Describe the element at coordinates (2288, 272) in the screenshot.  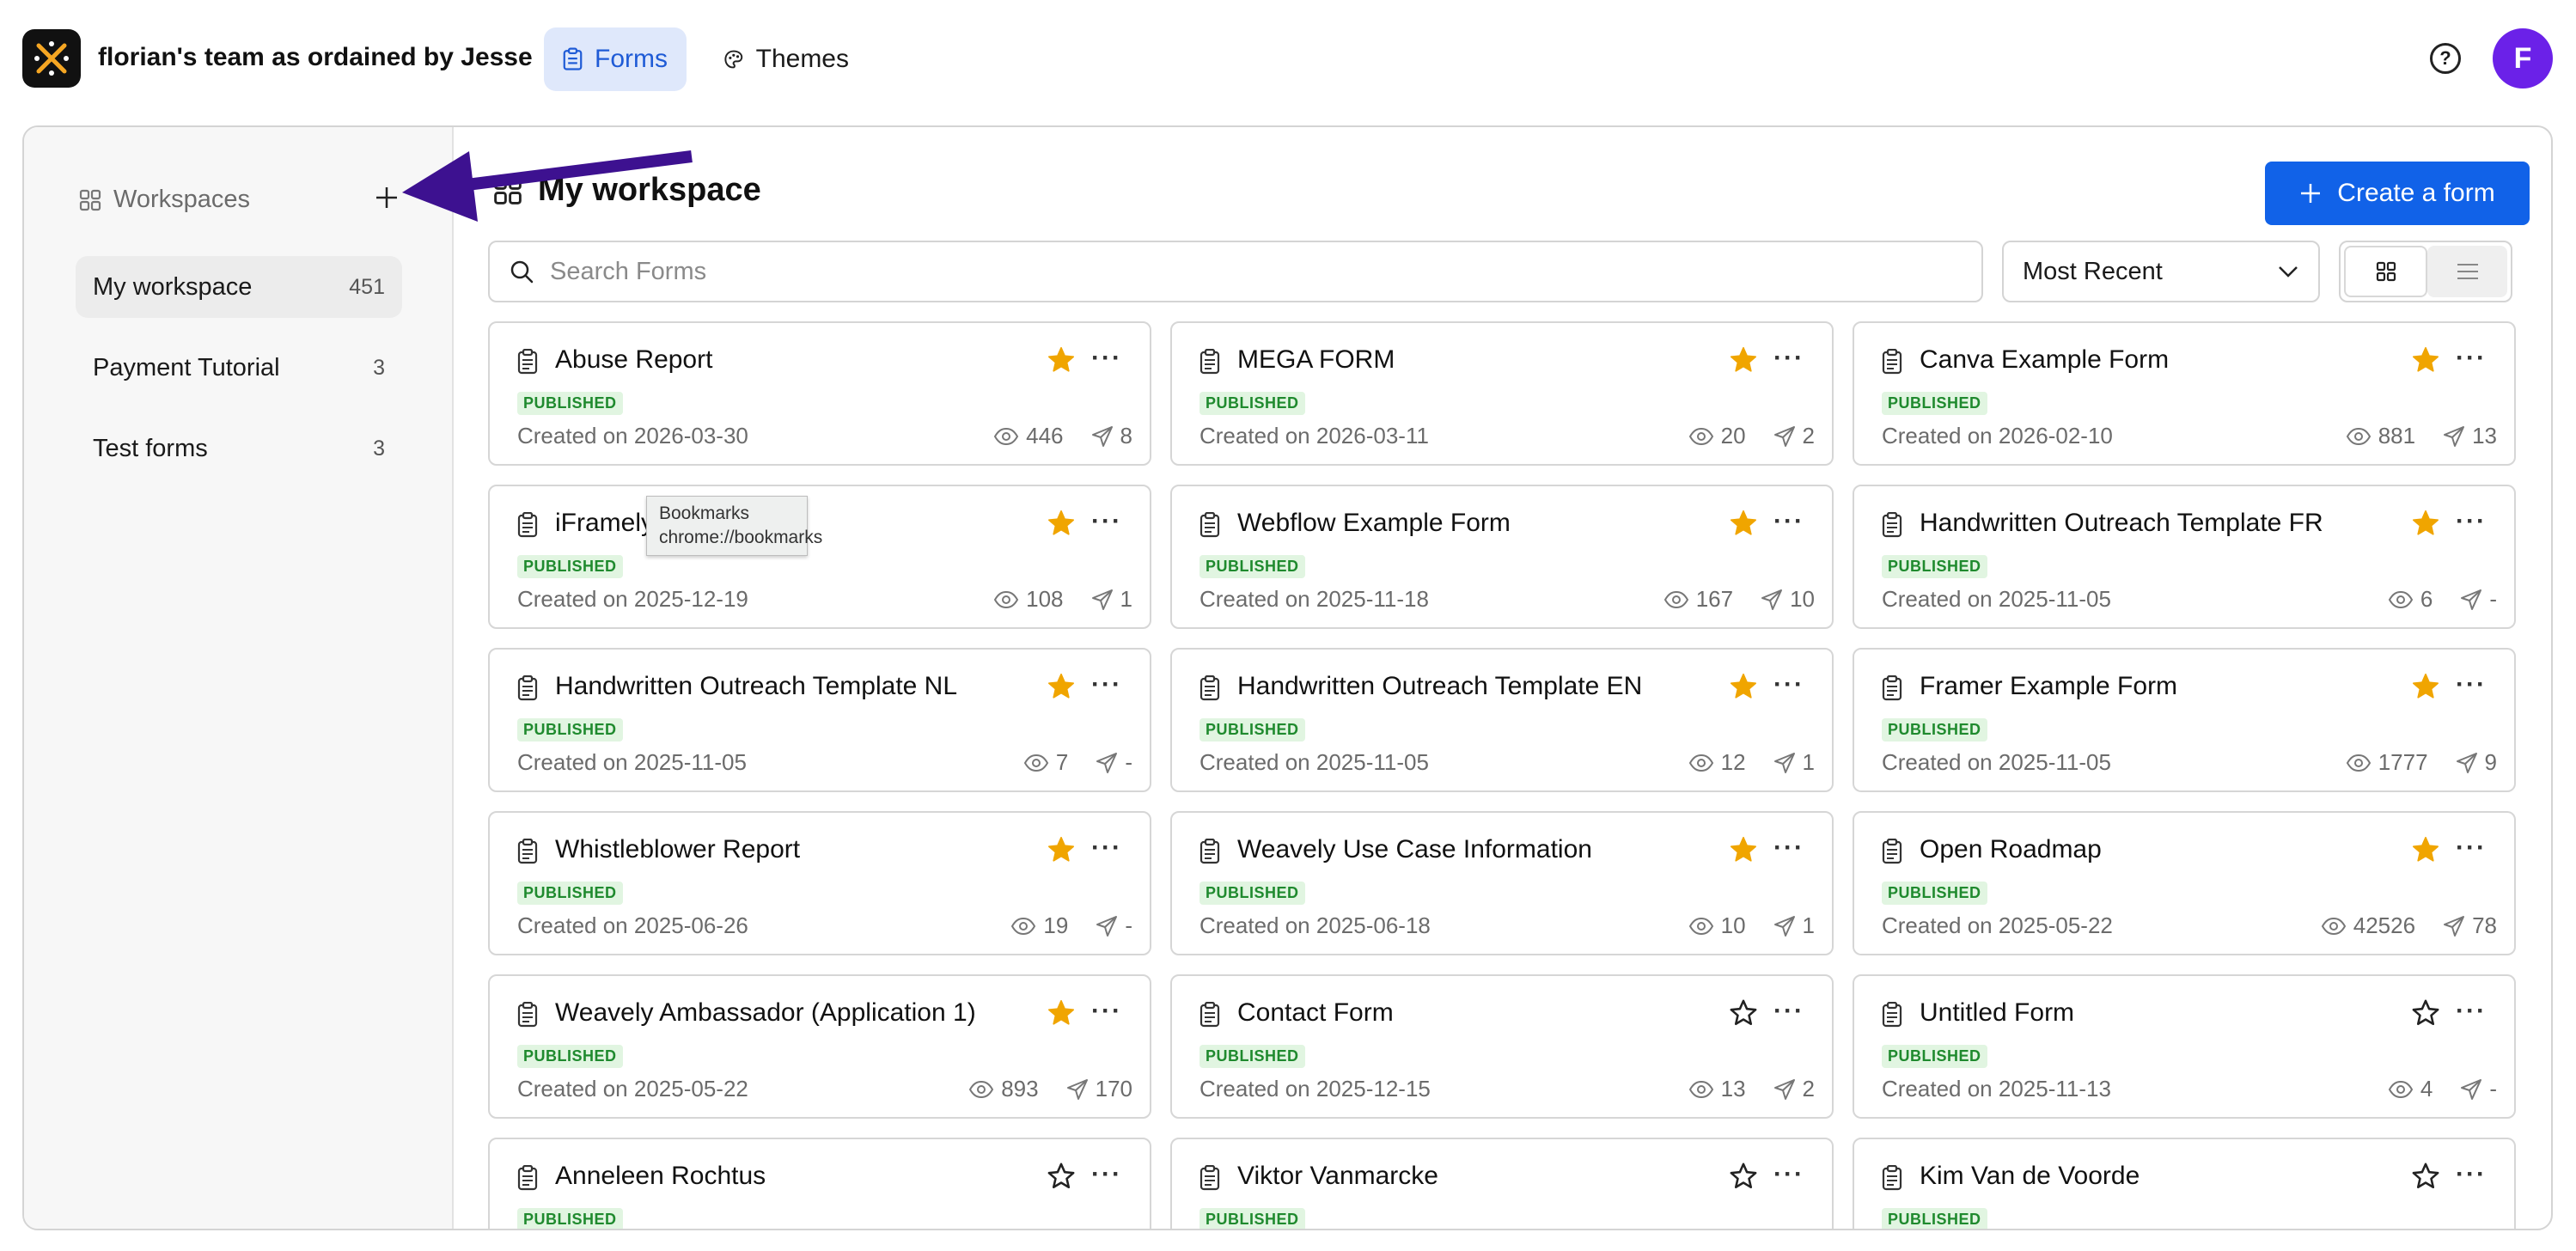
I see `chevron-down-icon` at that location.